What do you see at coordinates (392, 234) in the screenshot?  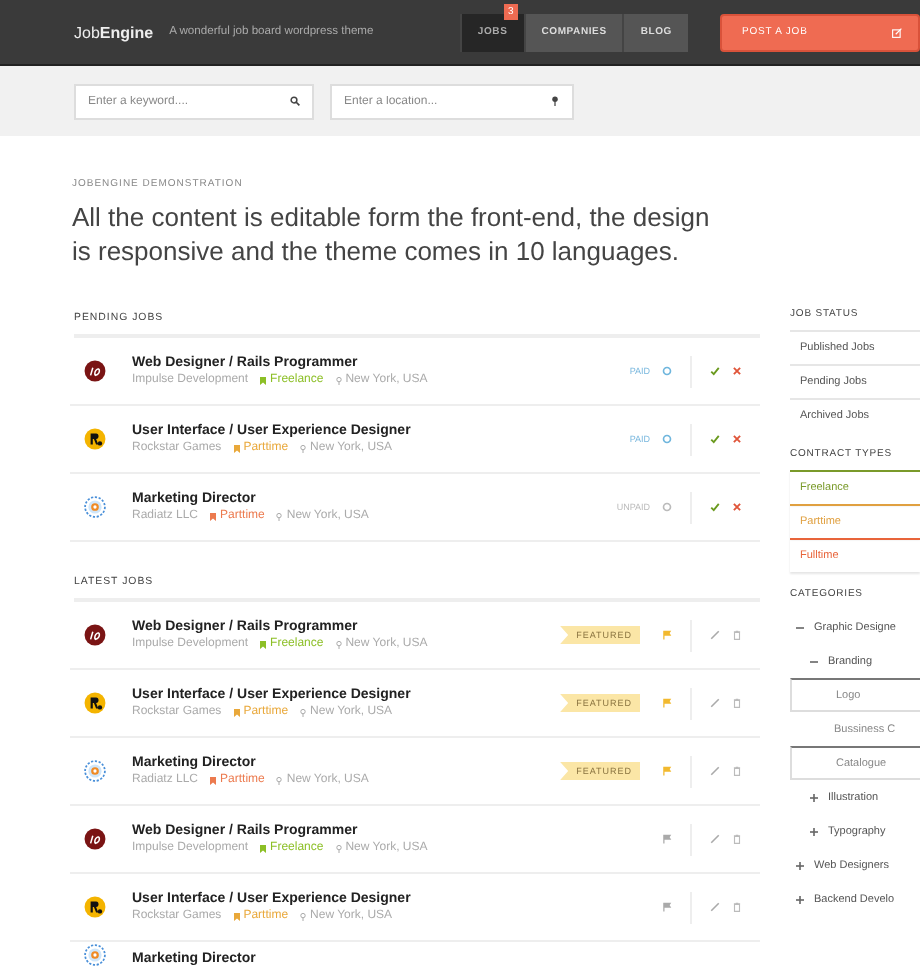 I see `headline: All the content is editable form the front-end, the design is responsive and the theme comes in 10 languages.` at bounding box center [392, 234].